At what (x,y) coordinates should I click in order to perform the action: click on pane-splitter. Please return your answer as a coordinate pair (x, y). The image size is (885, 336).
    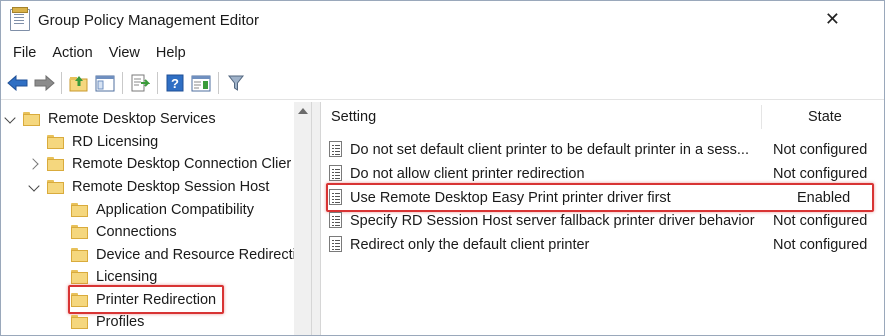
    Looking at the image, I should click on (316, 218).